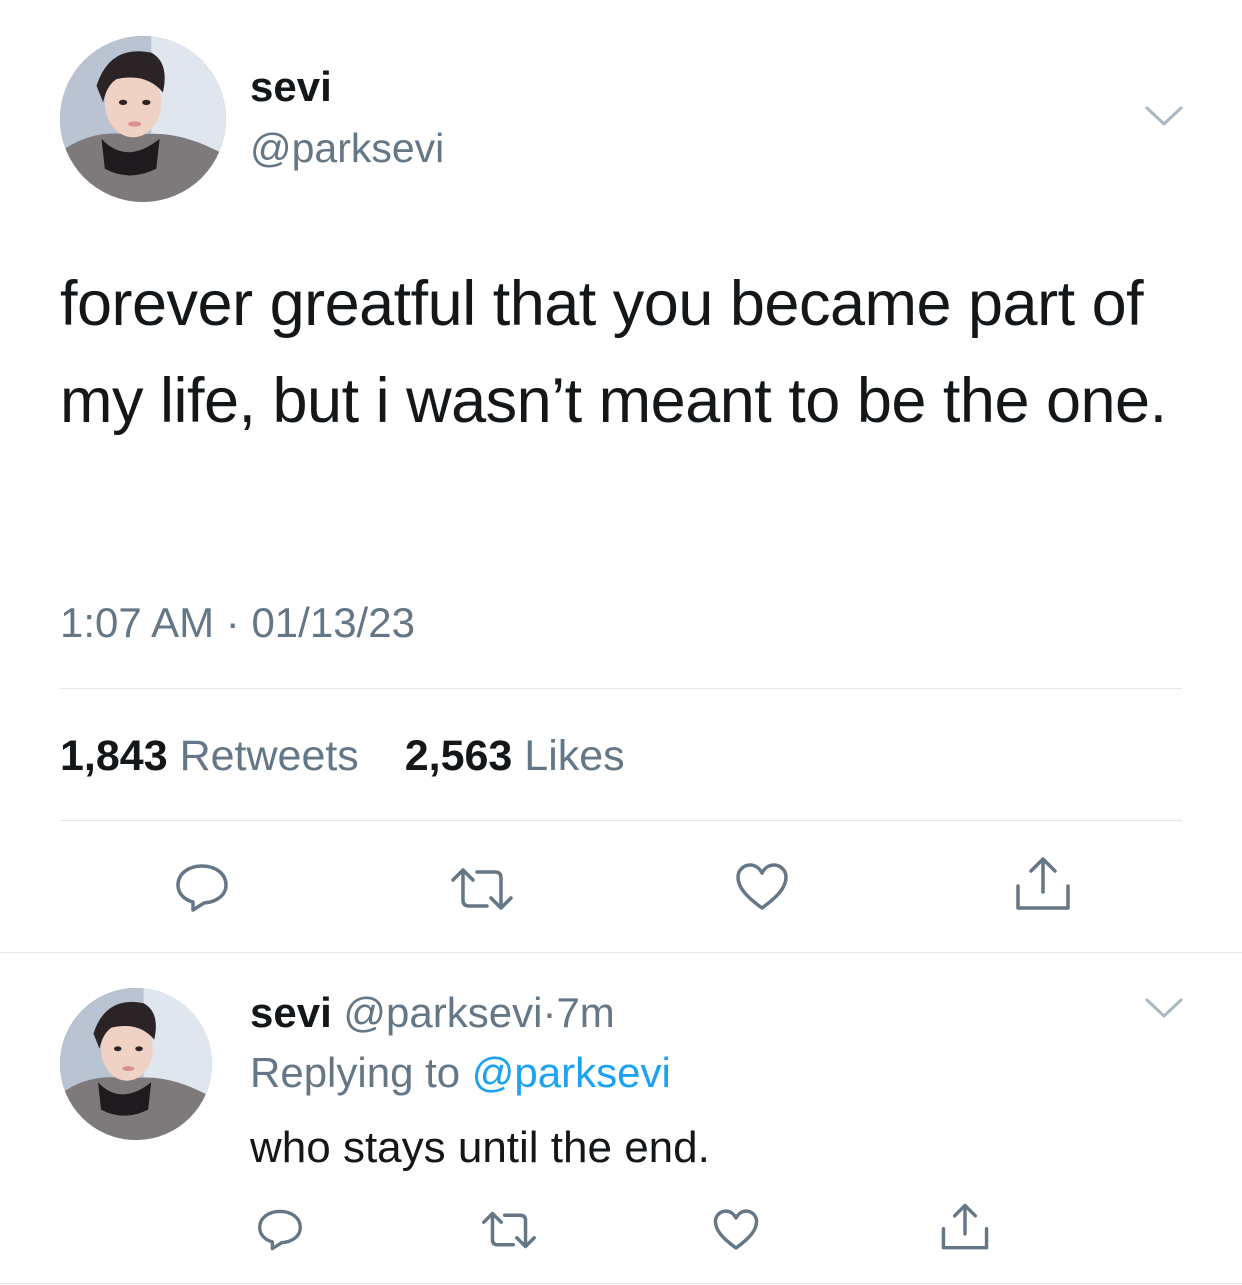  What do you see at coordinates (269, 756) in the screenshot?
I see `retweets-label: Retweets` at bounding box center [269, 756].